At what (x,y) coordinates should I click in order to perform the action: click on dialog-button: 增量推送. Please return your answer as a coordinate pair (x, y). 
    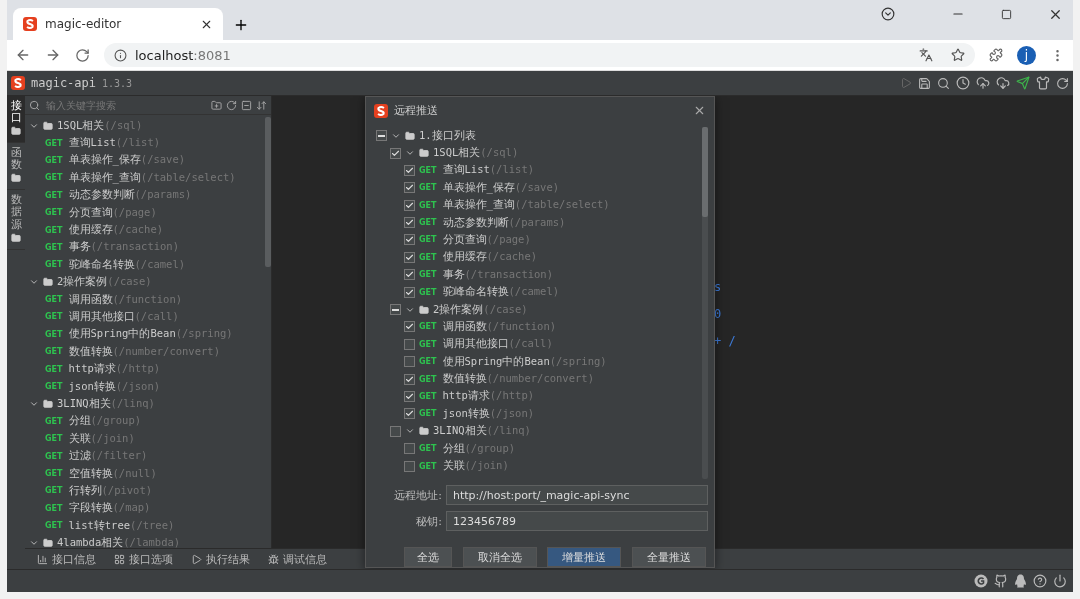
    Looking at the image, I should click on (584, 557).